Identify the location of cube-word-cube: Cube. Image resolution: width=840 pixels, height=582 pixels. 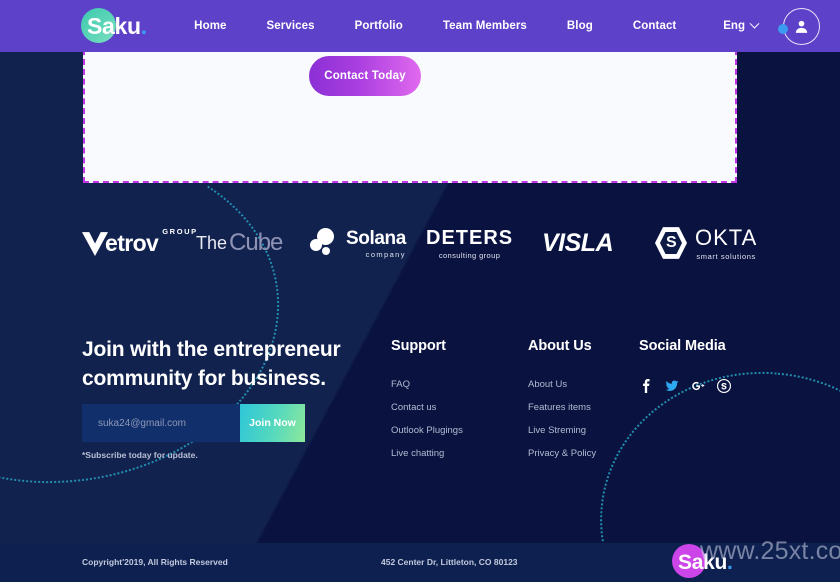
(256, 242).